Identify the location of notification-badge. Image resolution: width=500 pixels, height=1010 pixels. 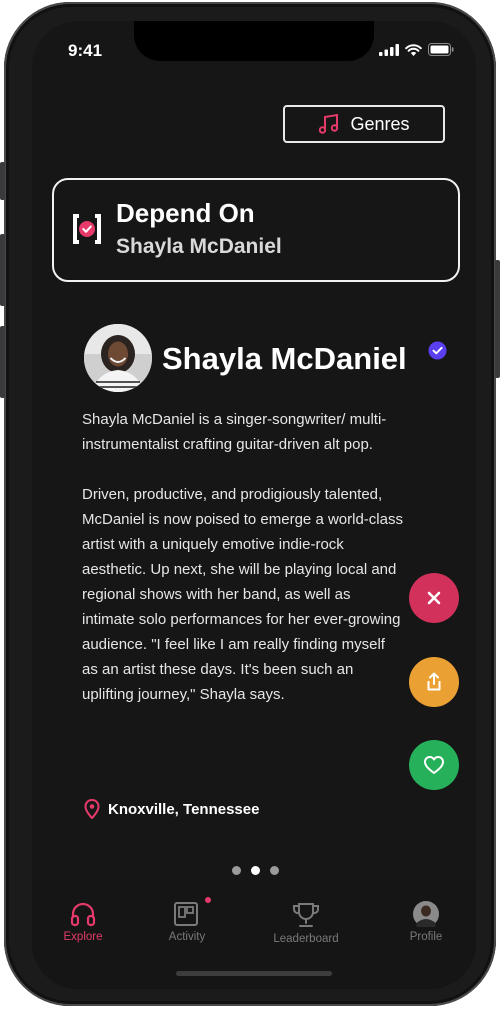
(208, 900).